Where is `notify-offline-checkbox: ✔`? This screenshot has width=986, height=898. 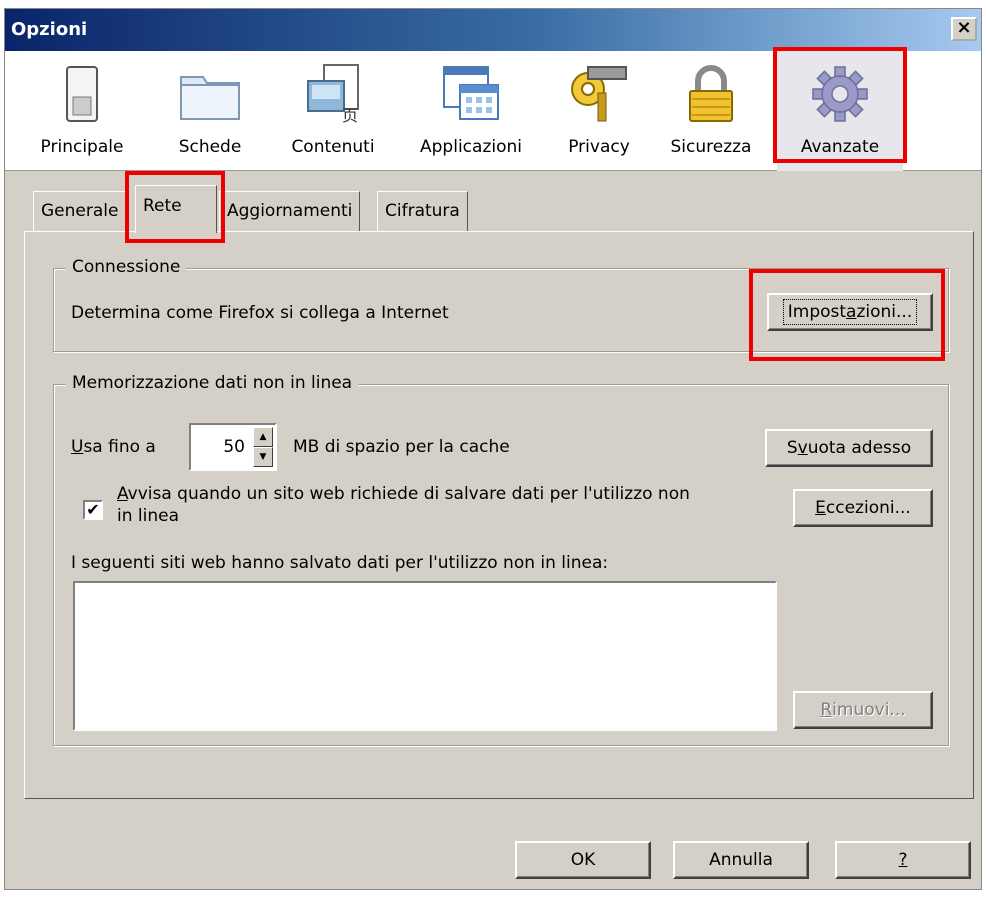 notify-offline-checkbox: ✔ is located at coordinates (93, 510).